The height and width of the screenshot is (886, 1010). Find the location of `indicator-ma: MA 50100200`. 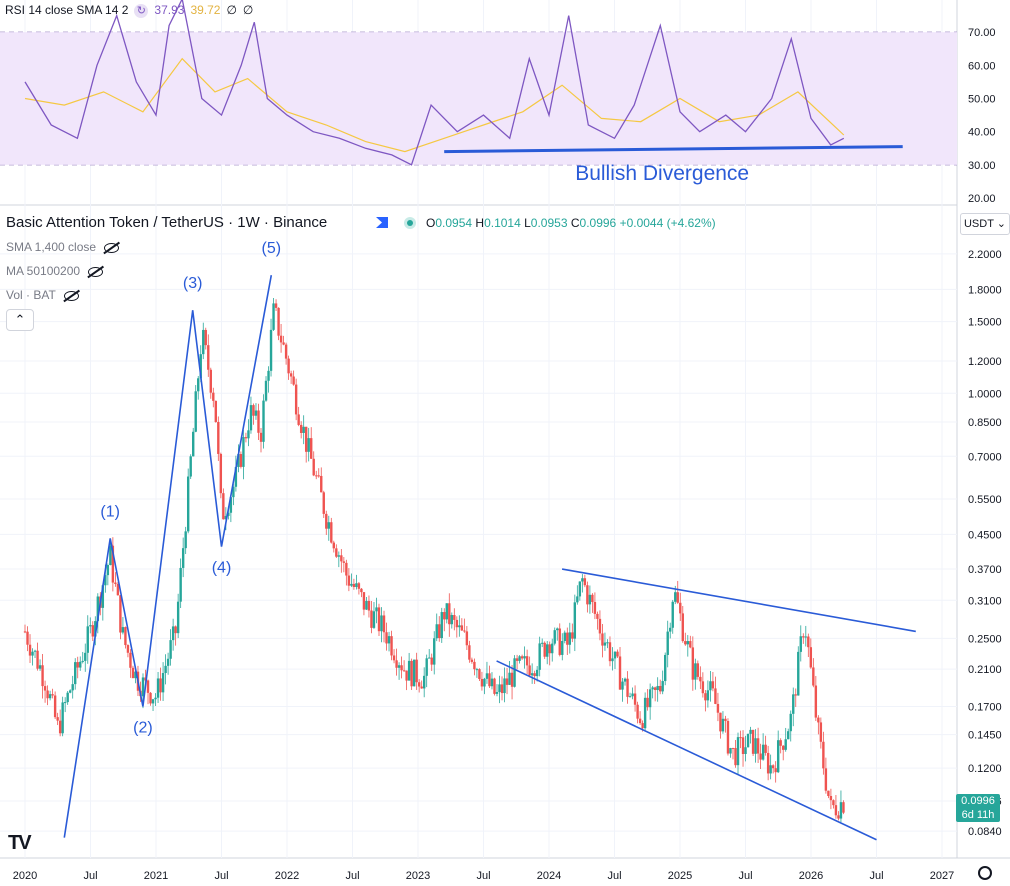

indicator-ma: MA 50100200 is located at coordinates (55, 271).